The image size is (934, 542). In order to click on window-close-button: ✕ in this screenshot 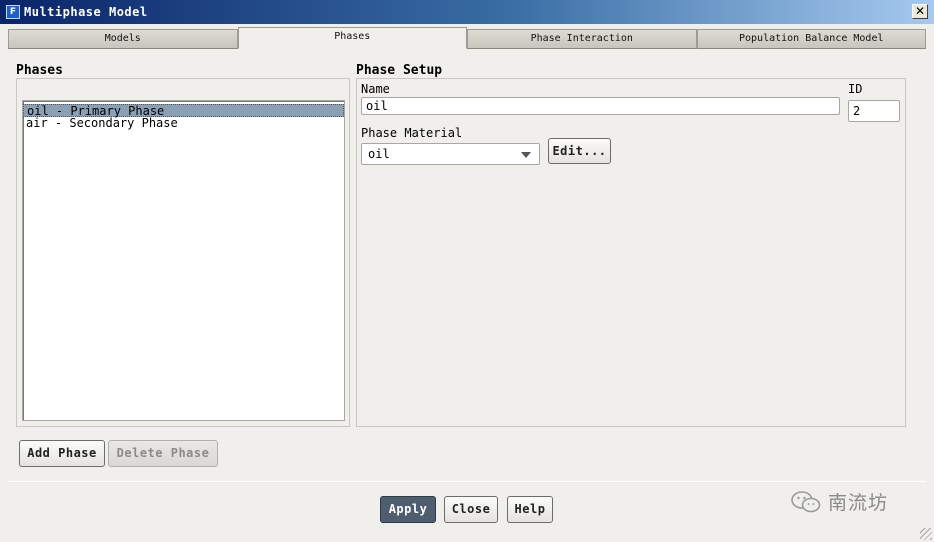, I will do `click(920, 11)`.